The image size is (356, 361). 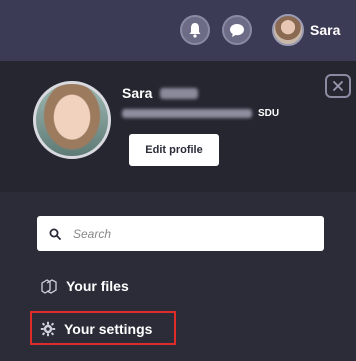 What do you see at coordinates (97, 286) in the screenshot?
I see `menu-item-label: Your files` at bounding box center [97, 286].